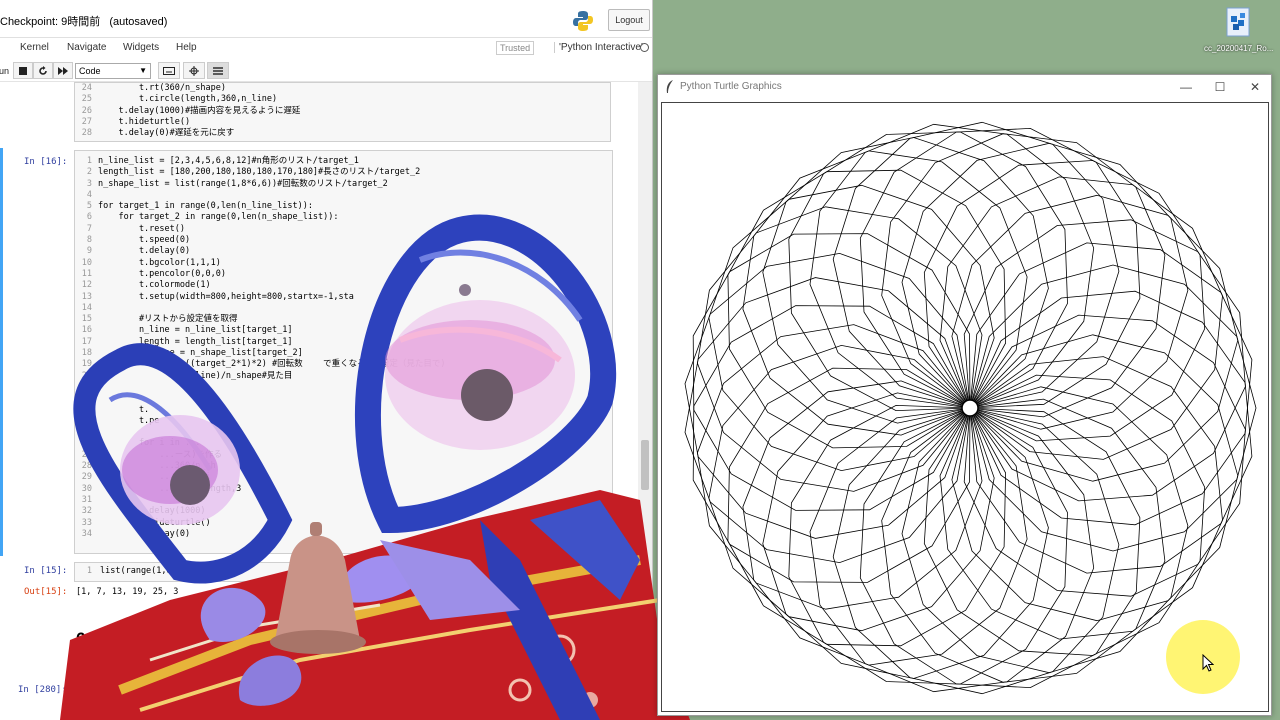  Describe the element at coordinates (195, 375) in the screenshot. I see `code-line: - n_line)/n_shape#見た目` at that location.